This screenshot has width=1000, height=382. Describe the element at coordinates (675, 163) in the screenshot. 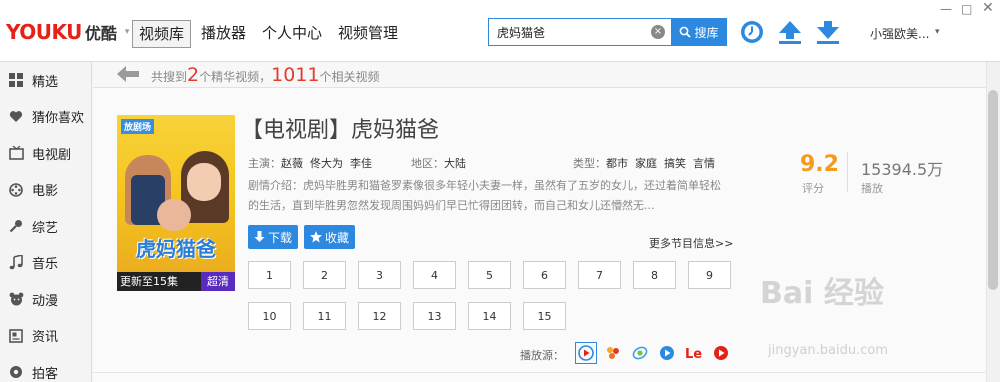

I see `genre-tag: 搞笑` at that location.